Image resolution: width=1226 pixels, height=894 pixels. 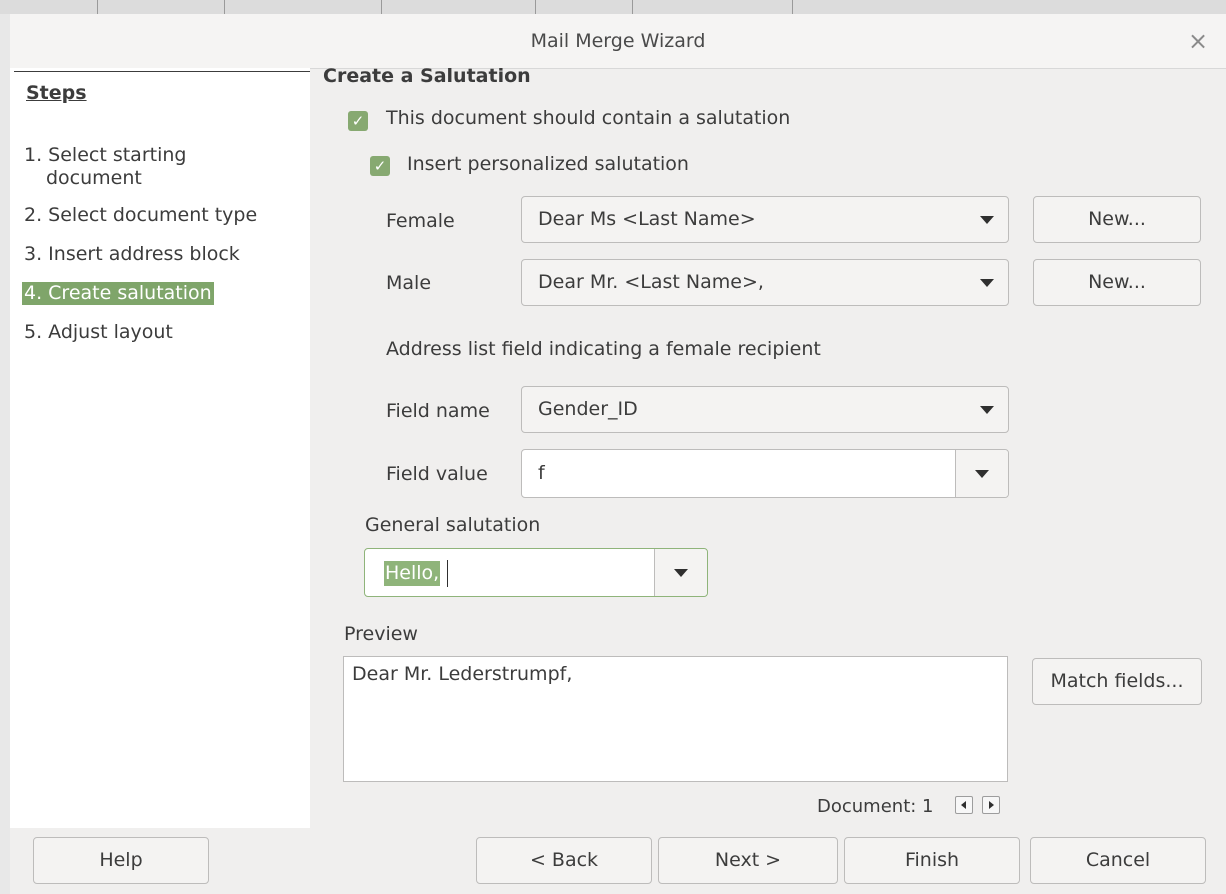 I want to click on back-button: < Back, so click(x=564, y=860).